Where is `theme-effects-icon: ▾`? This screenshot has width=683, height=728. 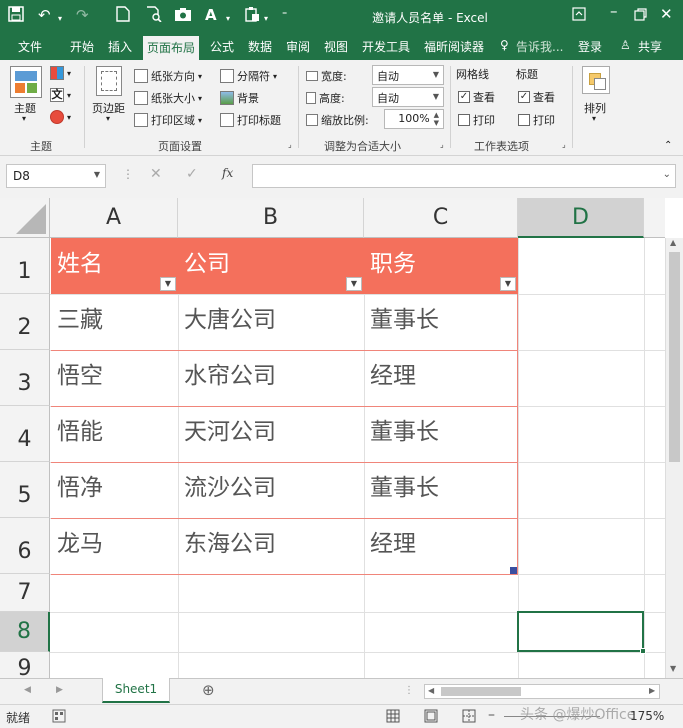 theme-effects-icon: ▾ is located at coordinates (60, 117).